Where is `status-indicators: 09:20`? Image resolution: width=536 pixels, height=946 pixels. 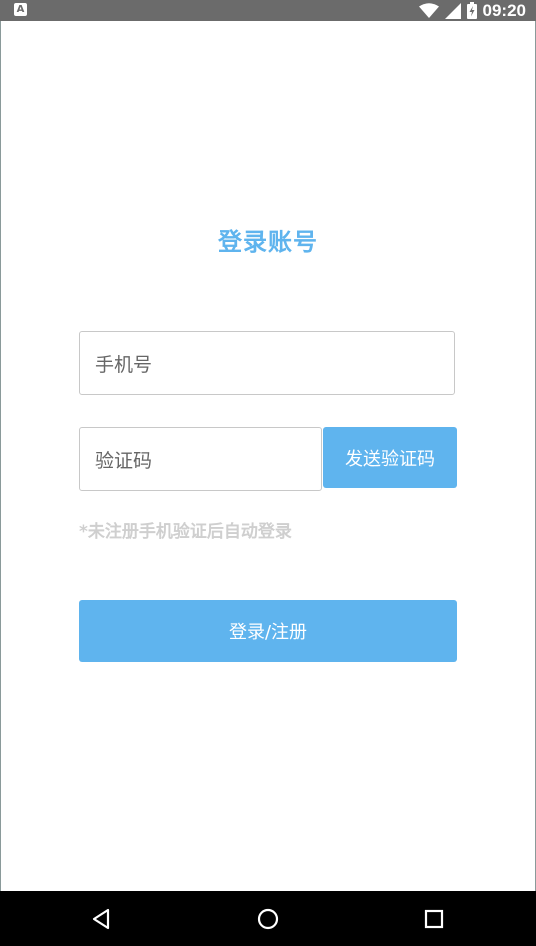 status-indicators: 09:20 is located at coordinates (472, 10).